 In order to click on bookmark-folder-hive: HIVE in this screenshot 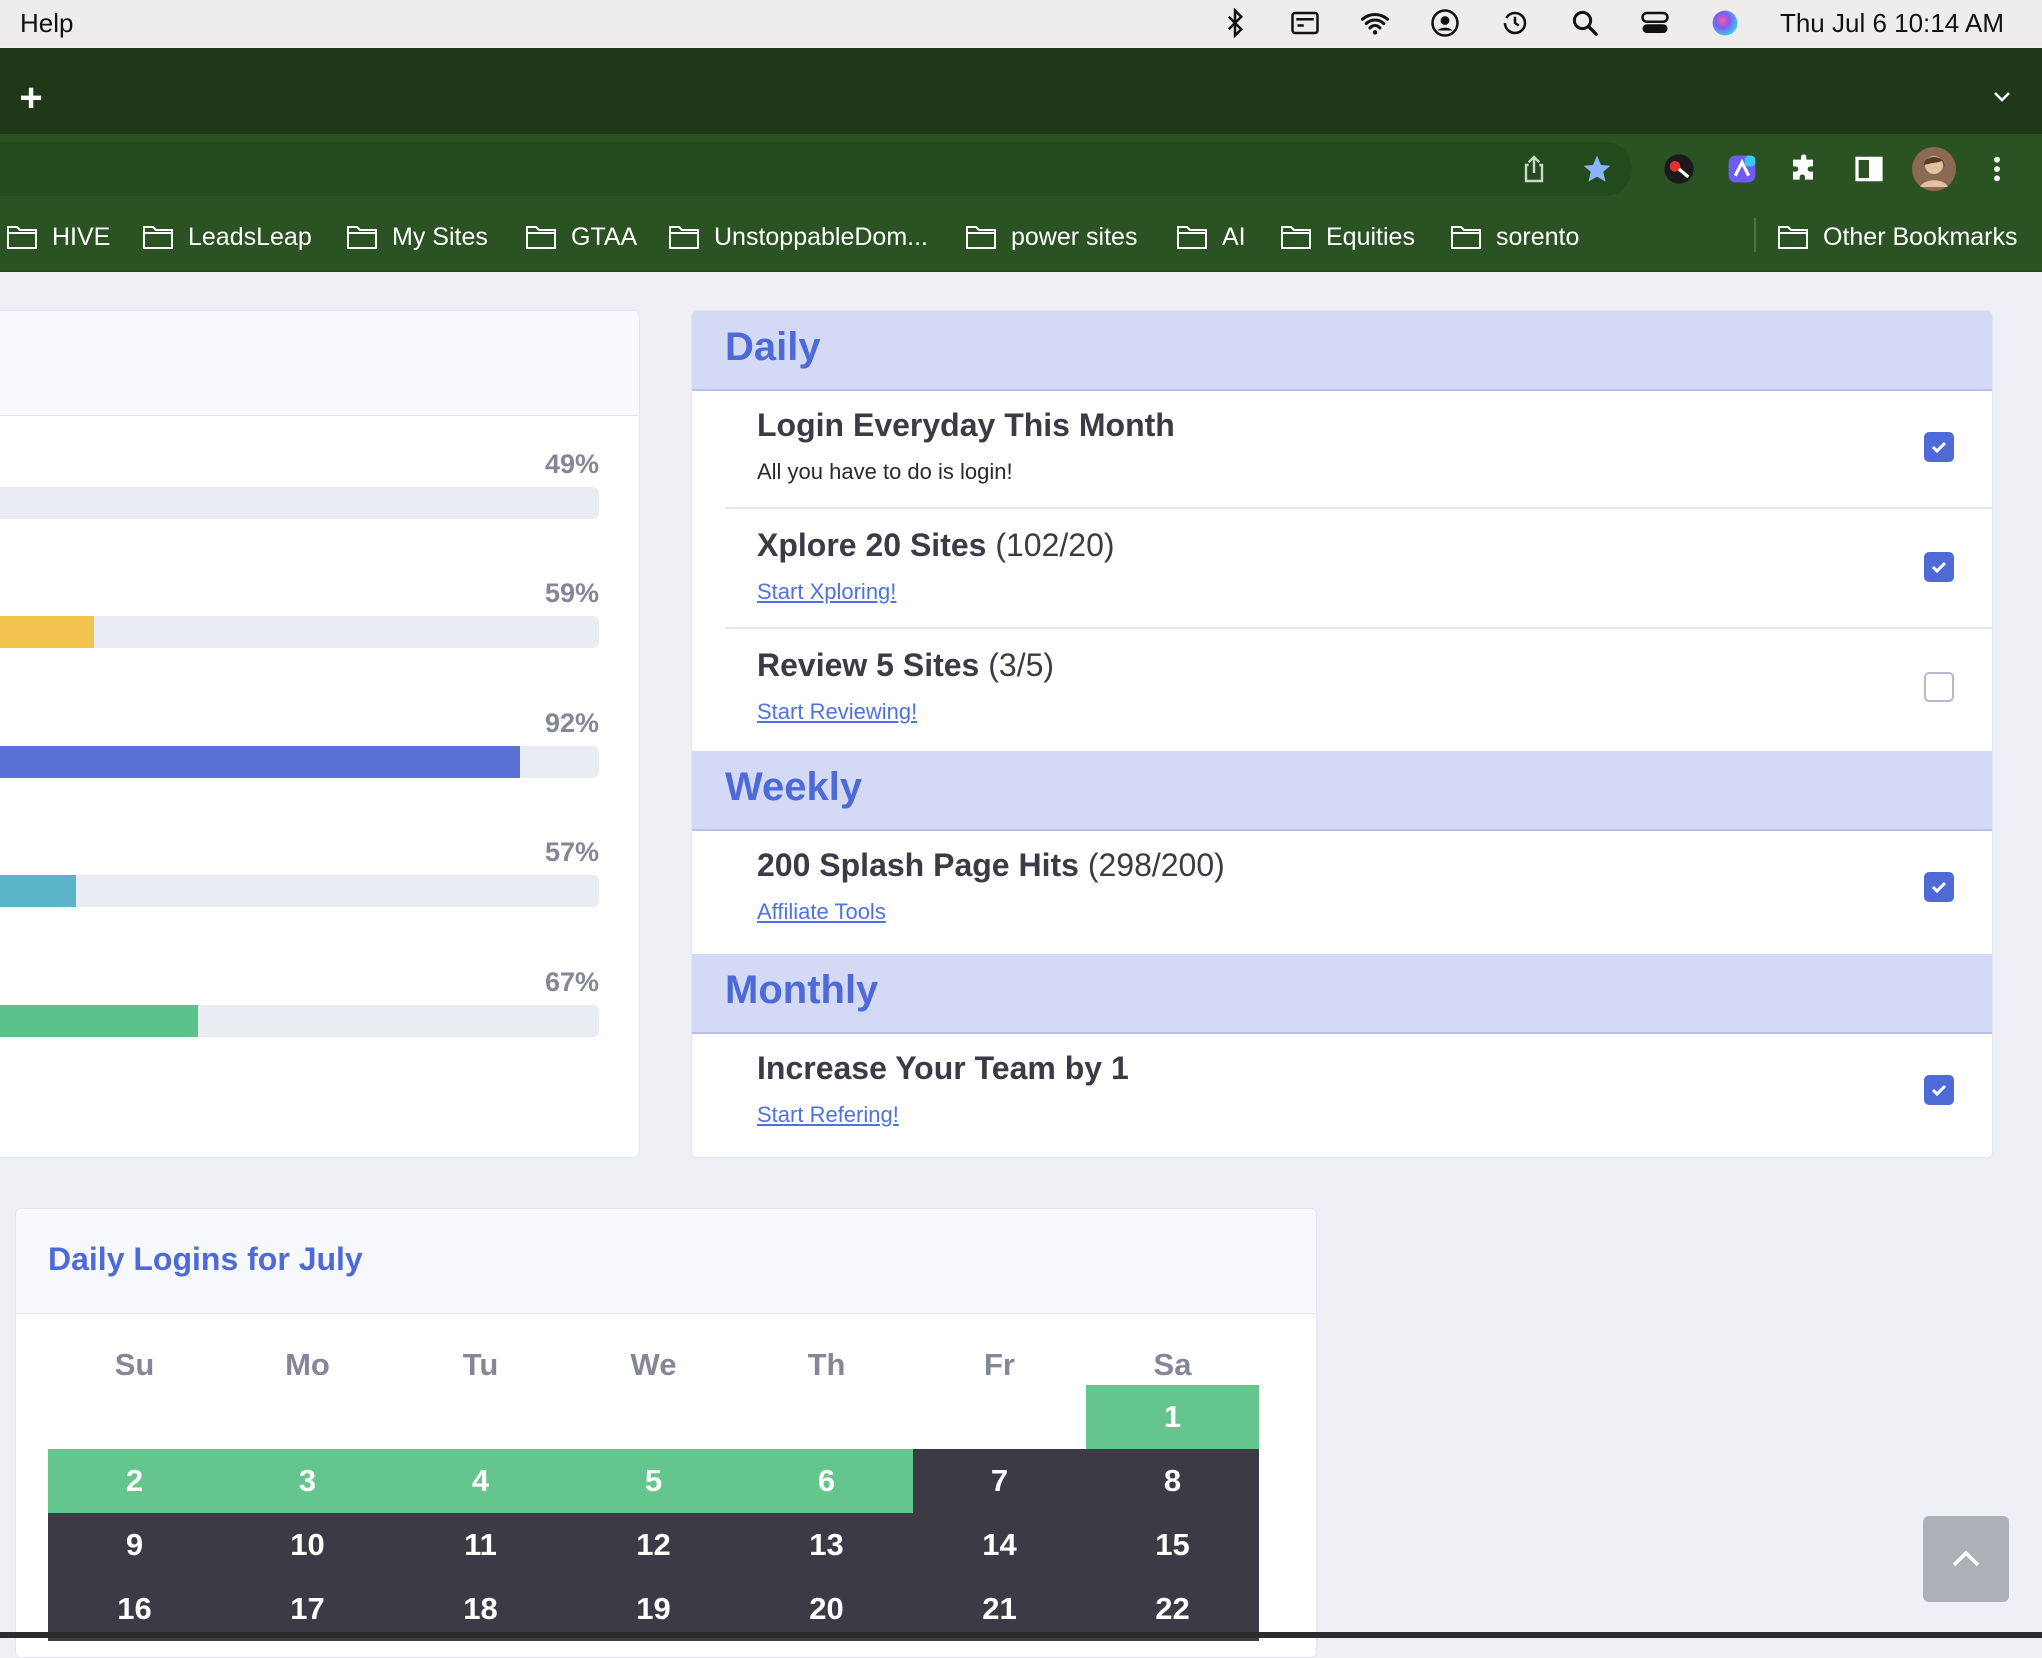, I will do `click(58, 237)`.